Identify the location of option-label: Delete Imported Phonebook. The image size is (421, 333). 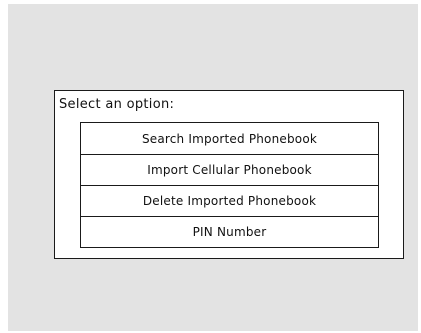
(229, 201).